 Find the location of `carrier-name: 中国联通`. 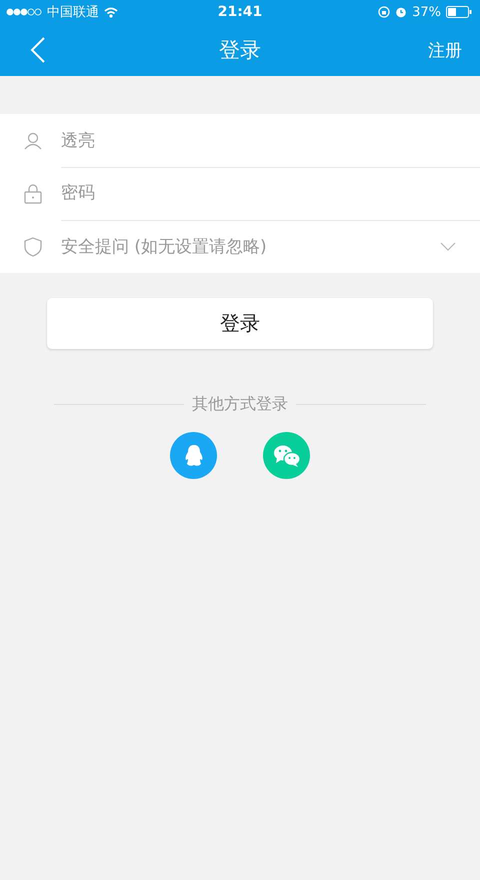

carrier-name: 中国联通 is located at coordinates (73, 12).